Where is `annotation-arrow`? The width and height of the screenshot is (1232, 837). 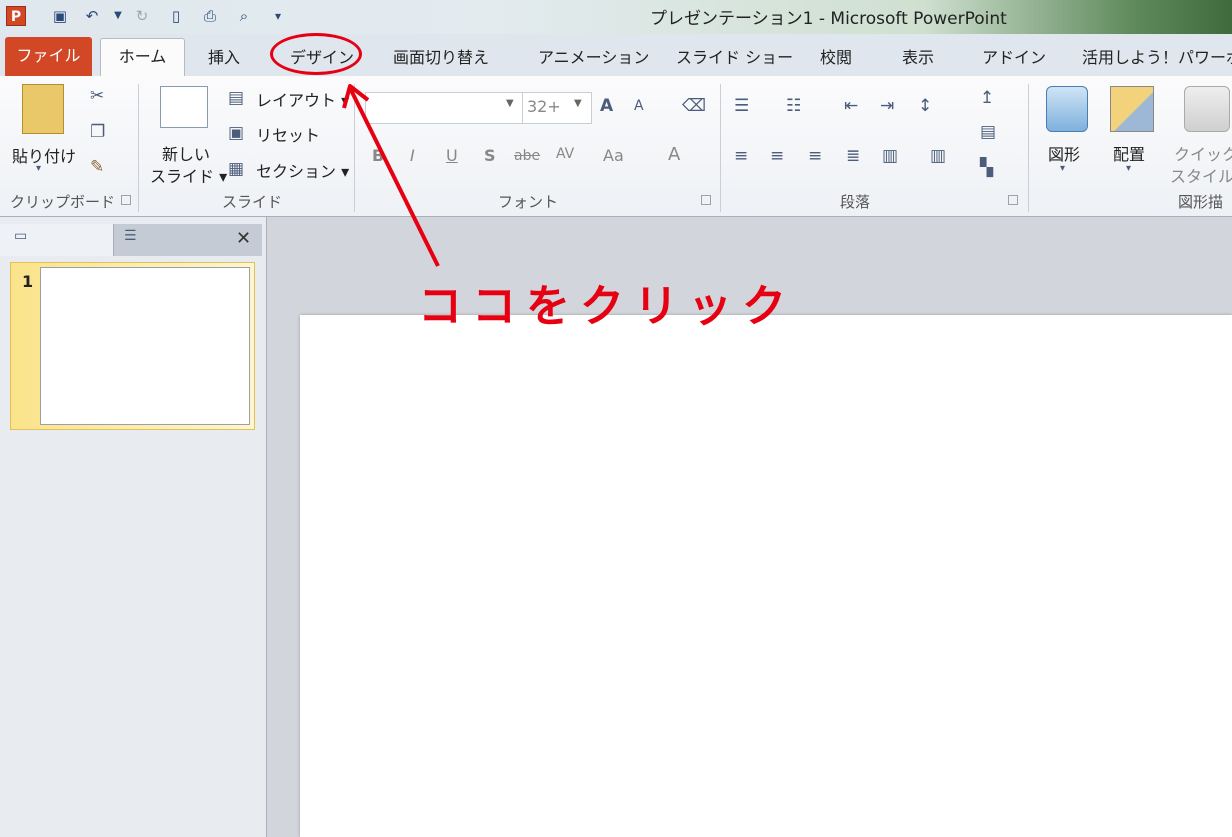 annotation-arrow is located at coordinates (391, 175).